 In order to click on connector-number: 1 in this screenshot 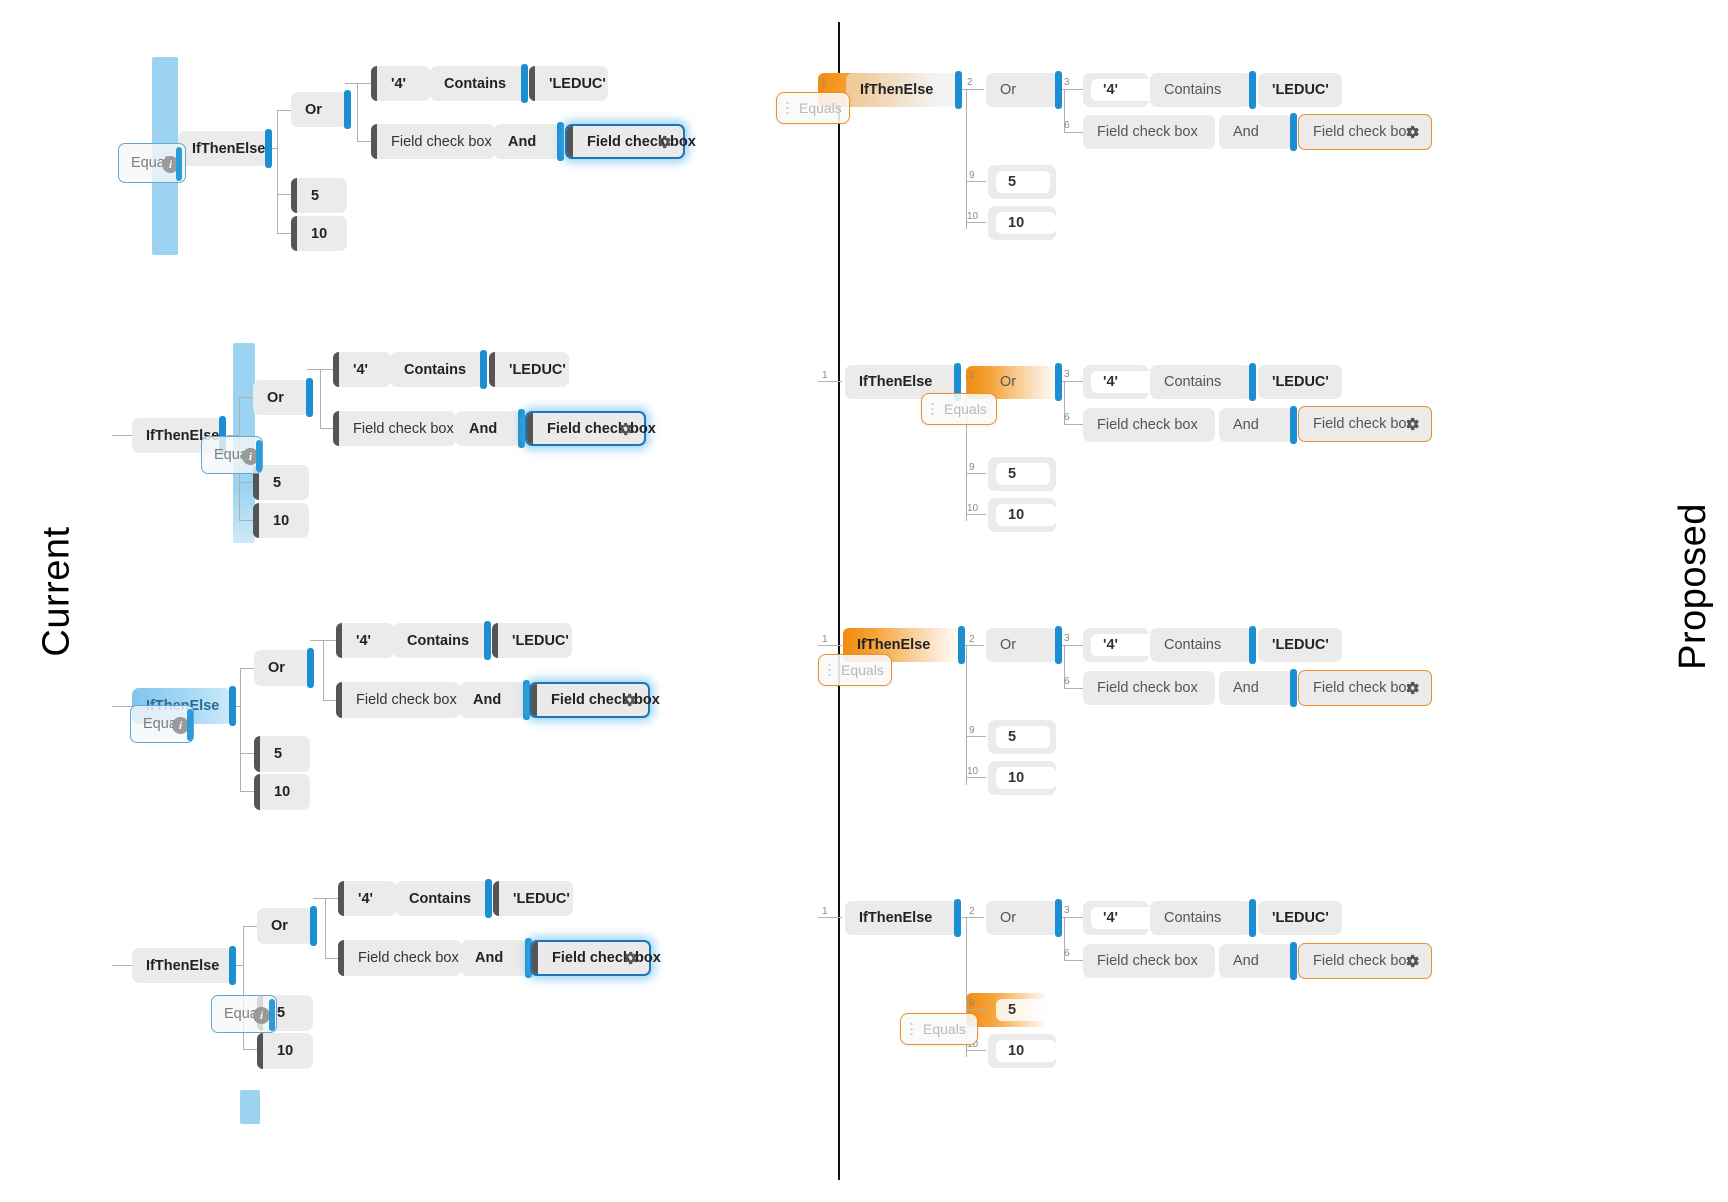, I will do `click(825, 375)`.